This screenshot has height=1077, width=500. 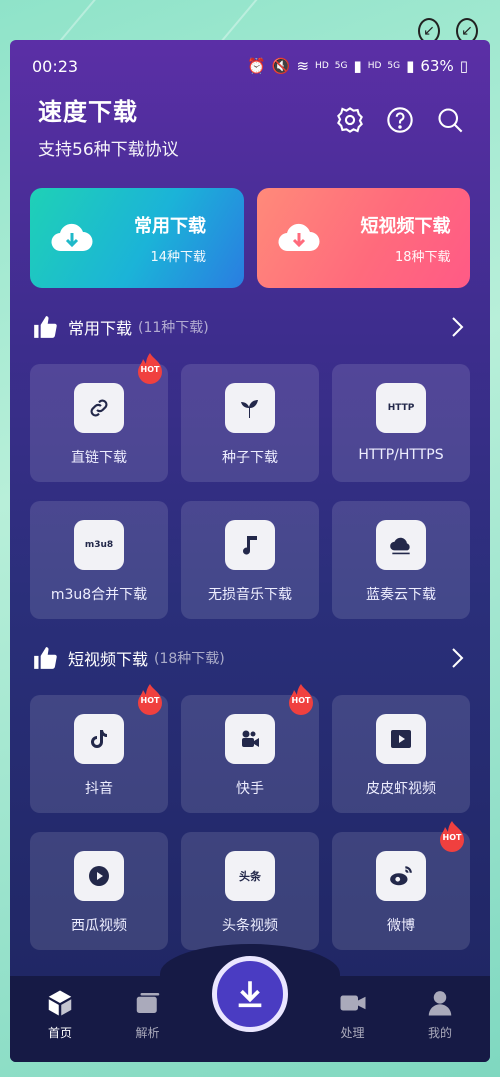 I want to click on battery-icon: ▯, so click(x=463, y=66).